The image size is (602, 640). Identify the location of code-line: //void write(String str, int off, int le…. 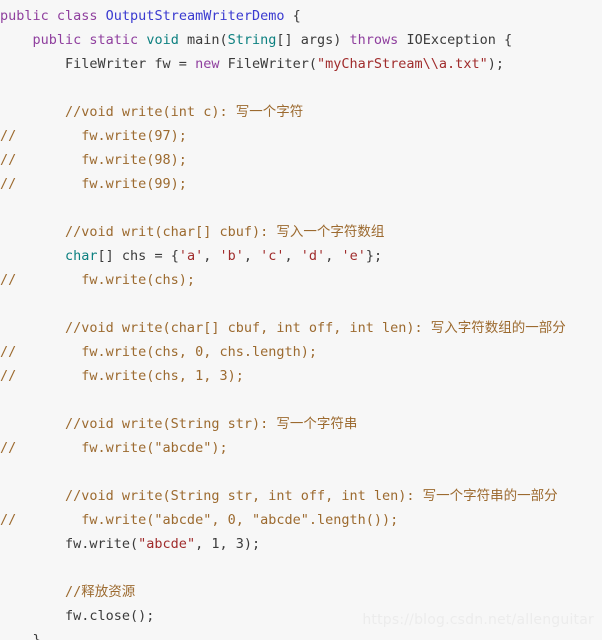
(301, 496).